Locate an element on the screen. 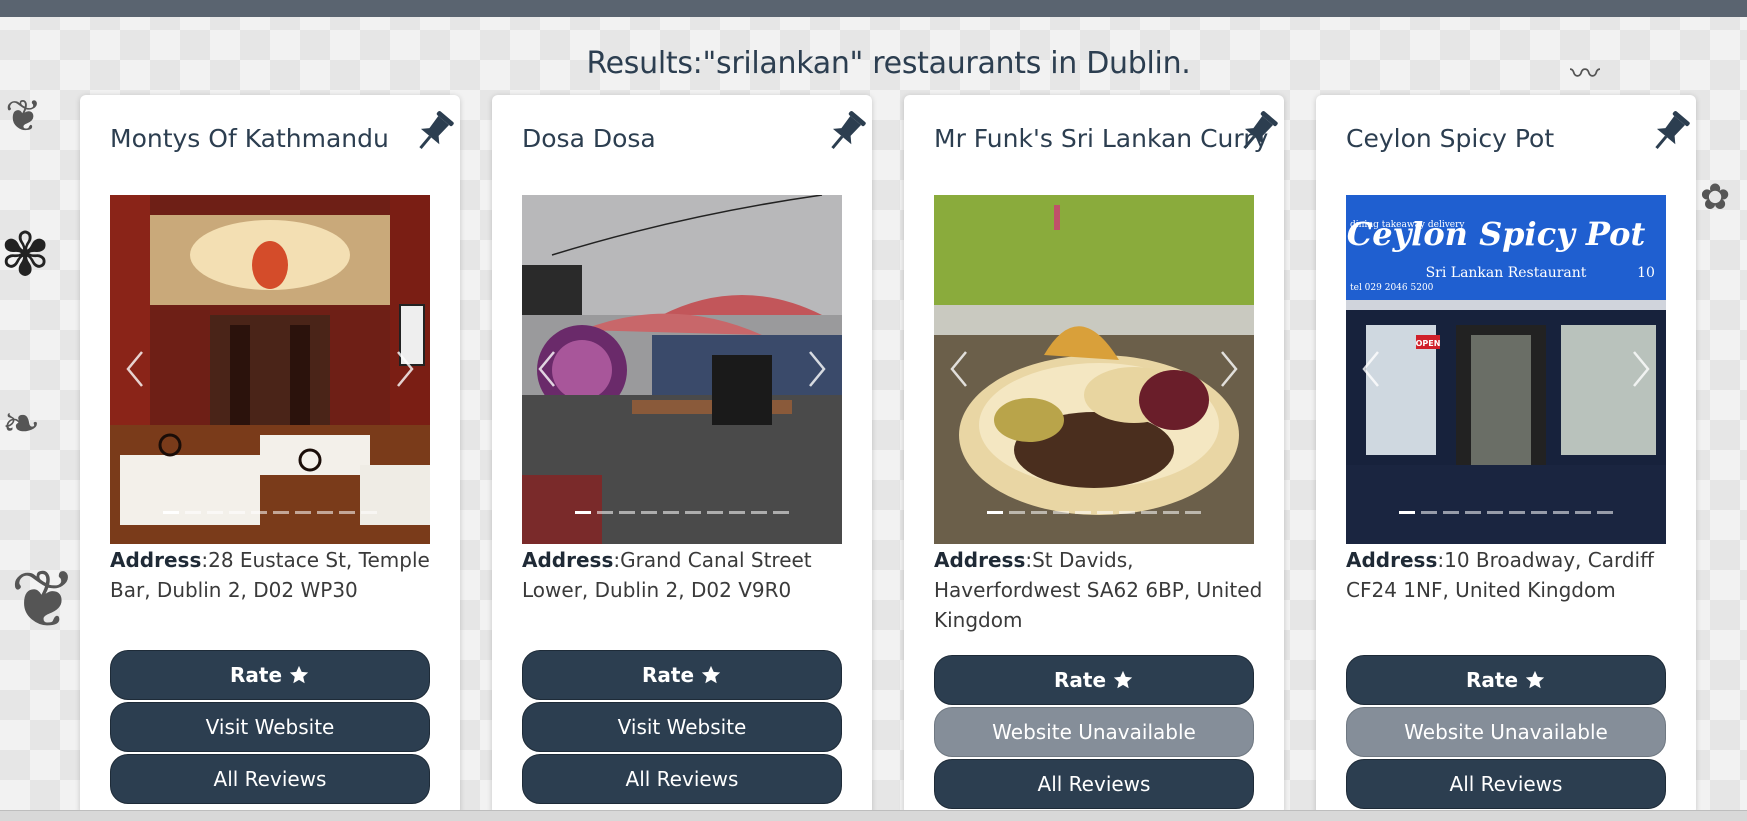 Image resolution: width=1747 pixels, height=821 pixels. browser-top-bar is located at coordinates (873, 8).